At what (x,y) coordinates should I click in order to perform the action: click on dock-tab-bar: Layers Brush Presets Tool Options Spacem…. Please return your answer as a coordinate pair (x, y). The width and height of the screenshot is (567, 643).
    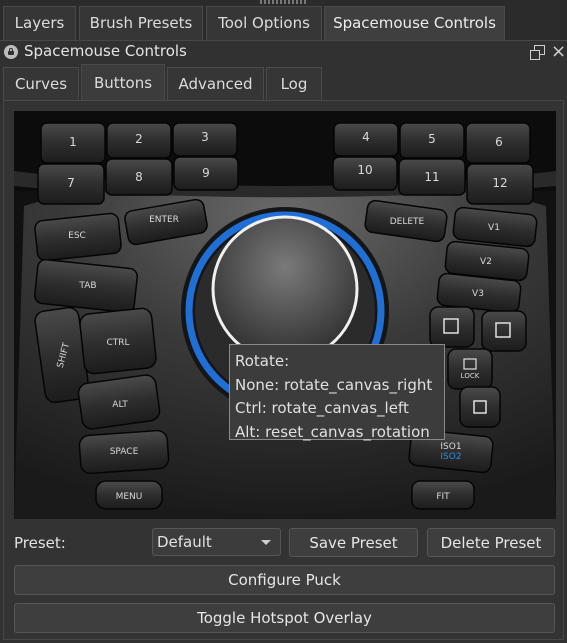
    Looking at the image, I should click on (283, 20).